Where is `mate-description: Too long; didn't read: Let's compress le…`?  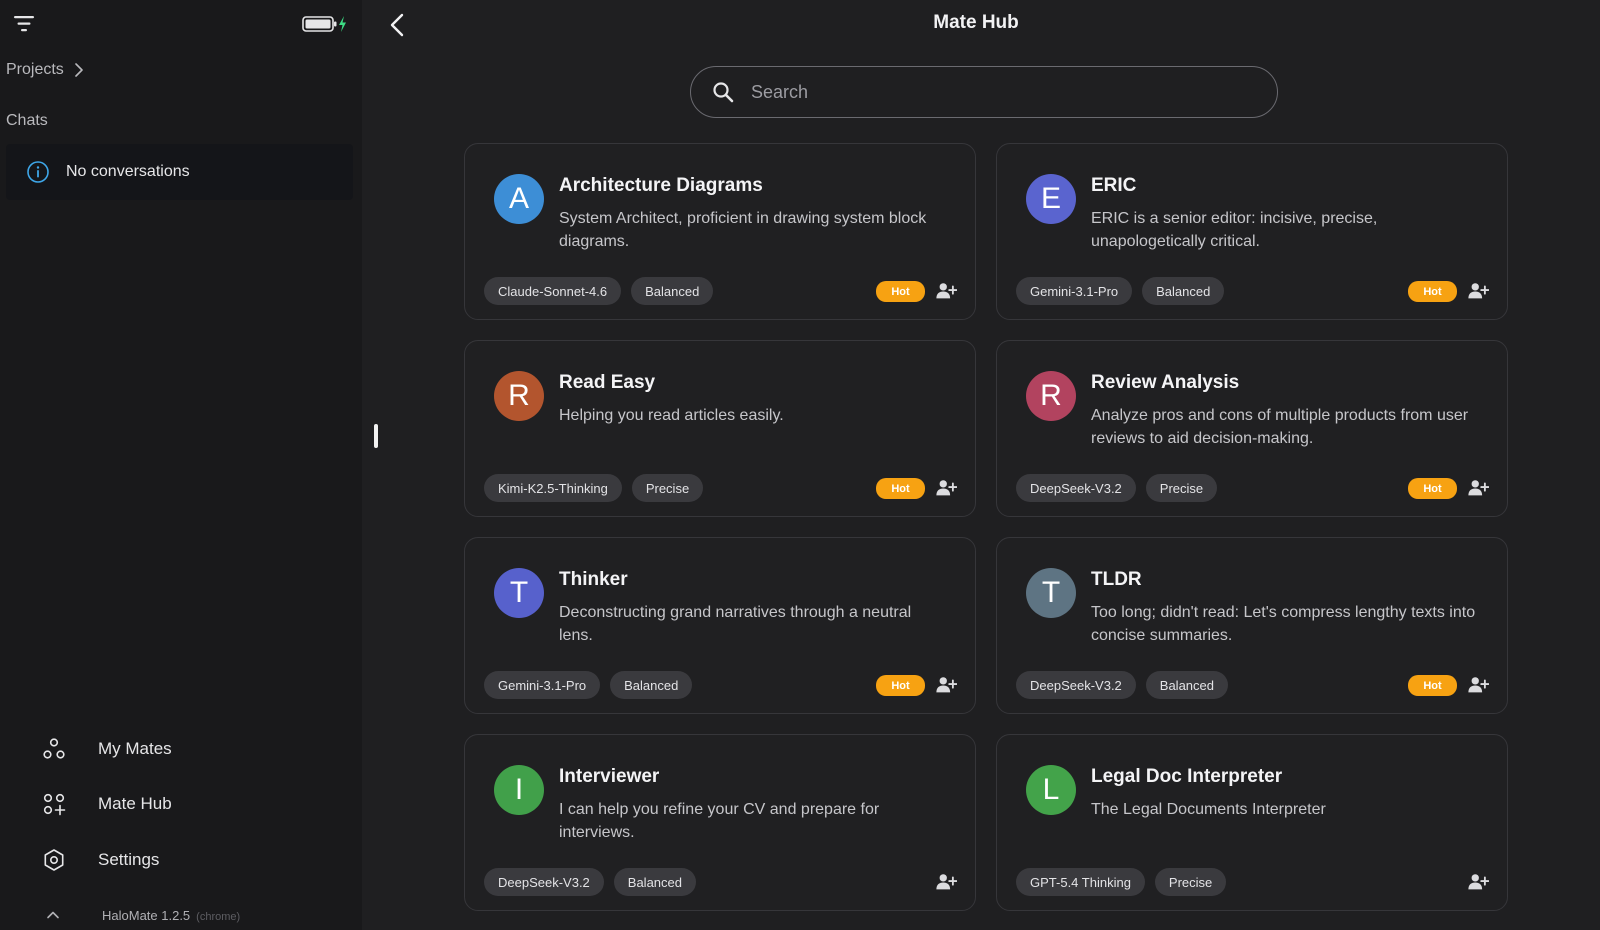
mate-description: Too long; didn't read: Let's compress le… is located at coordinates (1283, 624).